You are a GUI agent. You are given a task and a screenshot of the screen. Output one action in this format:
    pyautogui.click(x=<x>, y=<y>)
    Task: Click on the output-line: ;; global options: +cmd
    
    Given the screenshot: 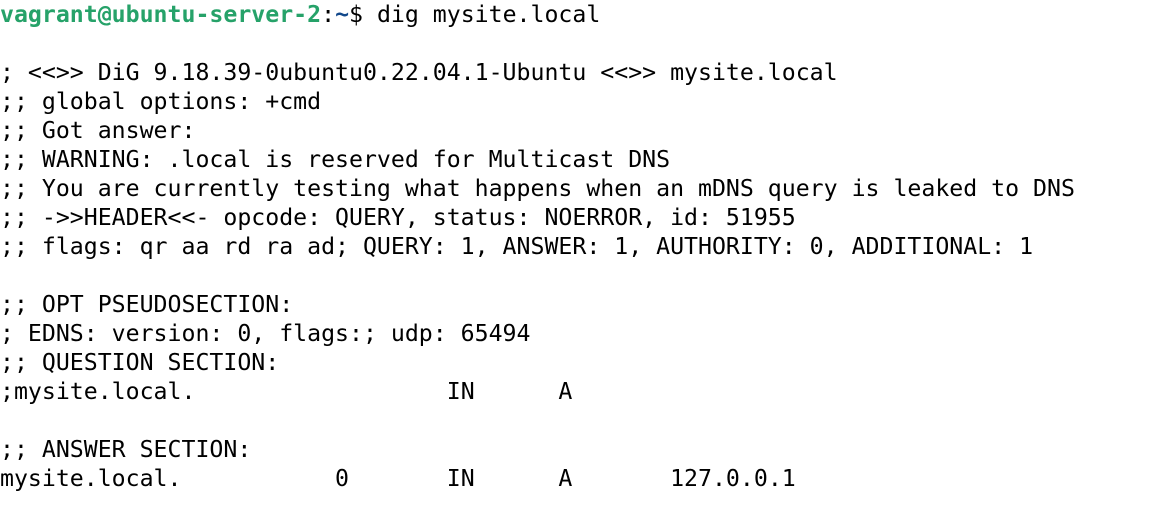 What is the action you would take?
    pyautogui.click(x=161, y=101)
    